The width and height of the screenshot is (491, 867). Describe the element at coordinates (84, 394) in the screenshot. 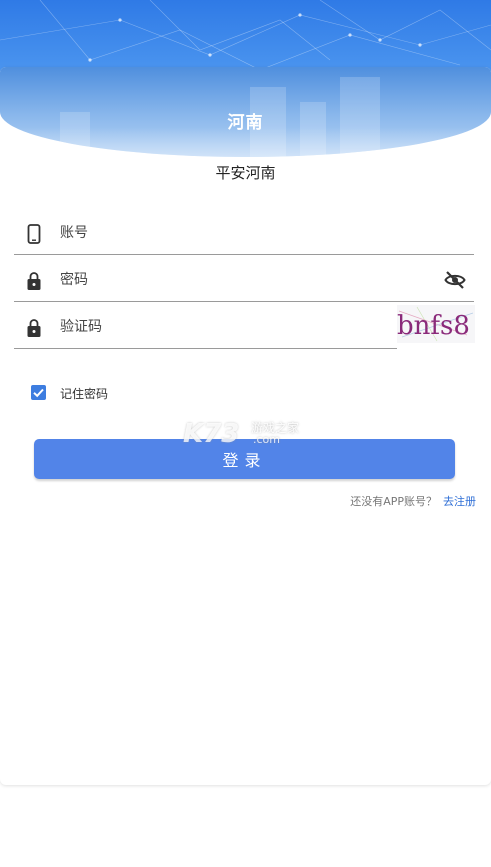

I see `remember-label: 记住密码` at that location.